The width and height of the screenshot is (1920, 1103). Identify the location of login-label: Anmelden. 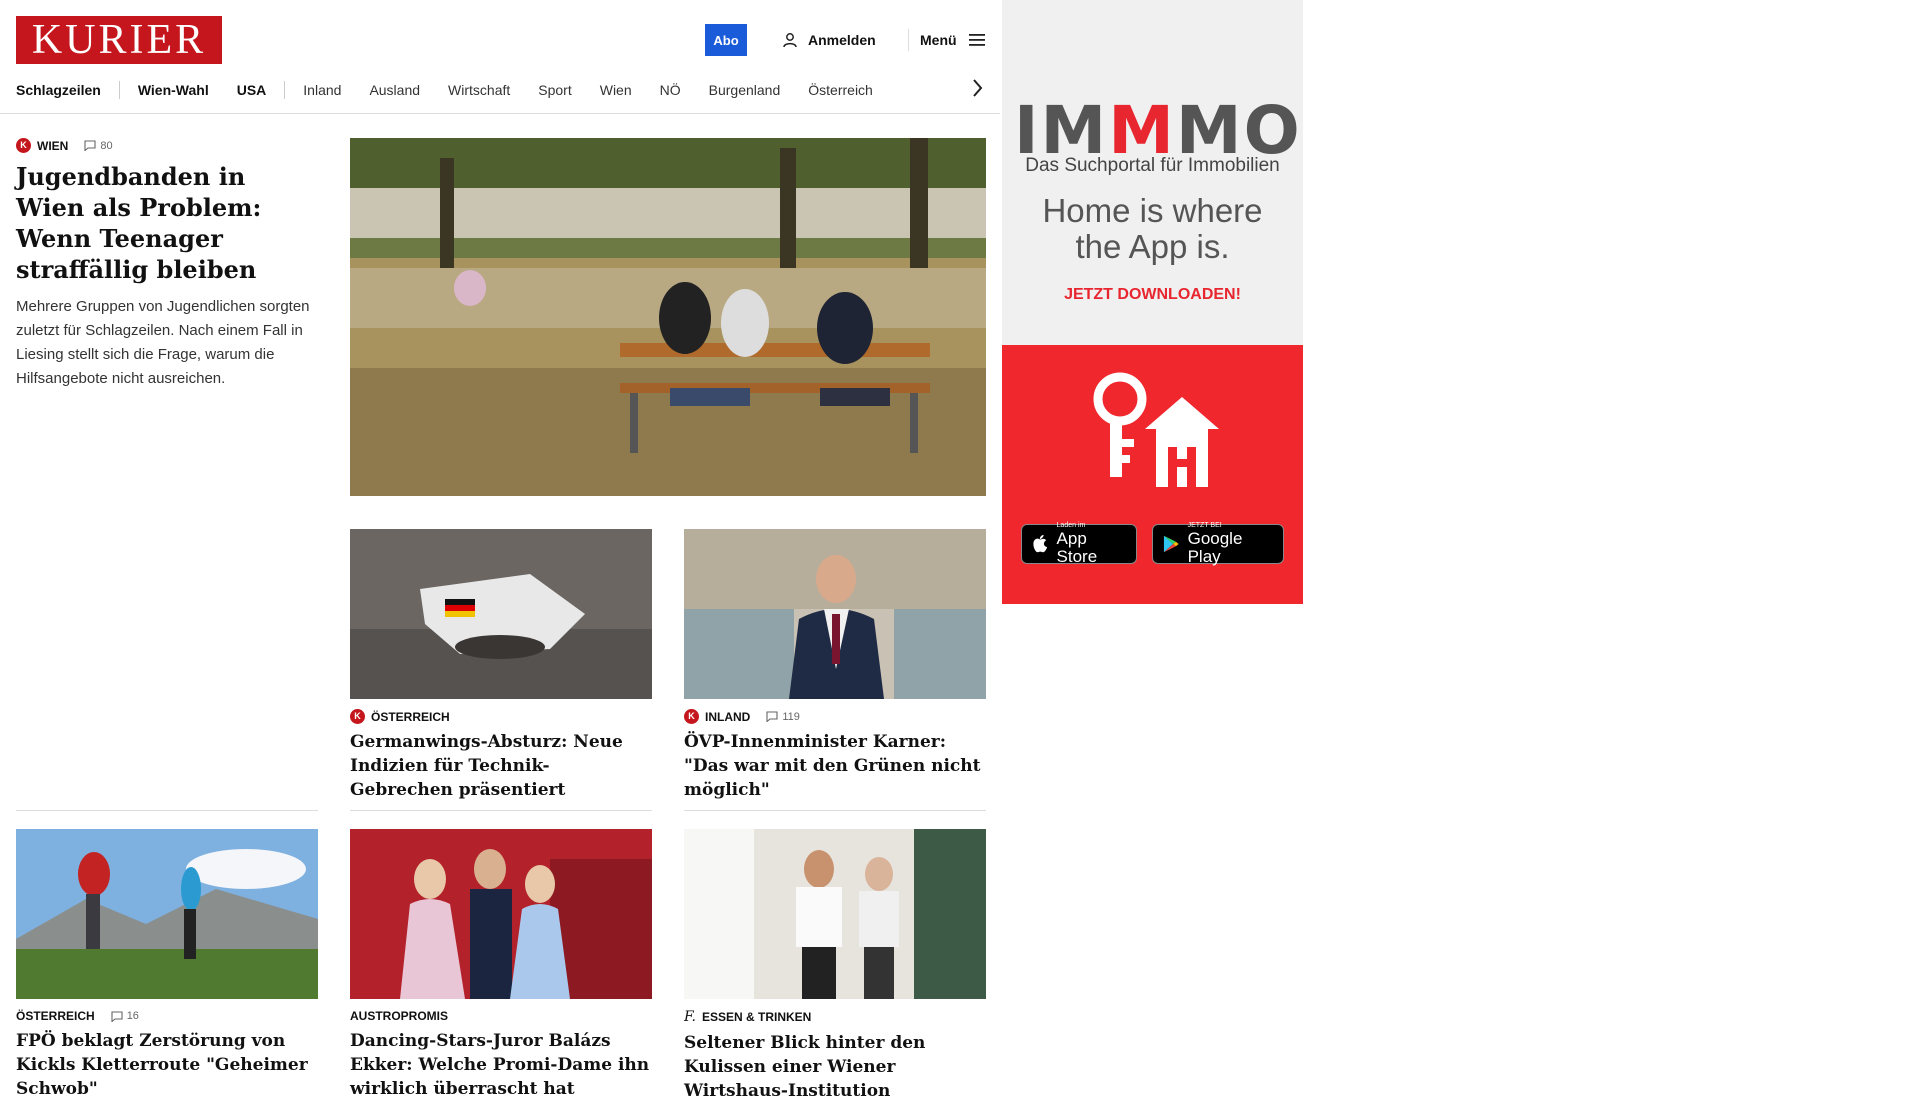
(842, 40).